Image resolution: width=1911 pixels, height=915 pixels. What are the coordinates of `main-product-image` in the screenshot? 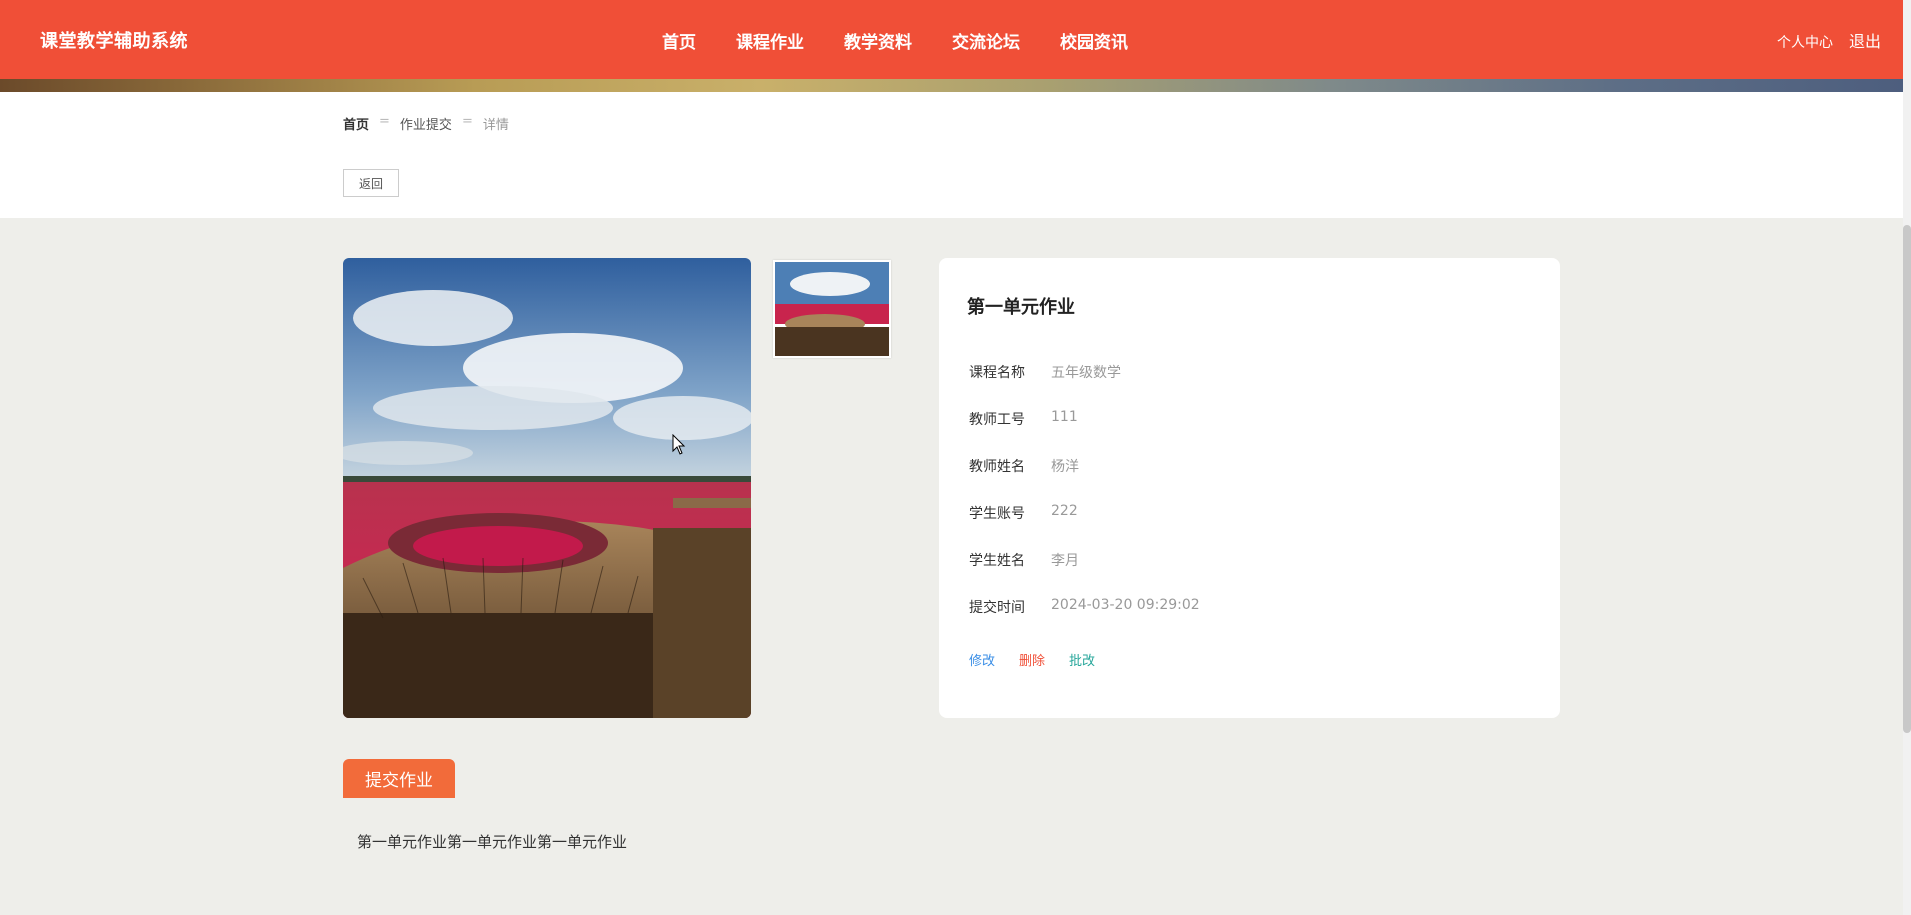 It's located at (547, 488).